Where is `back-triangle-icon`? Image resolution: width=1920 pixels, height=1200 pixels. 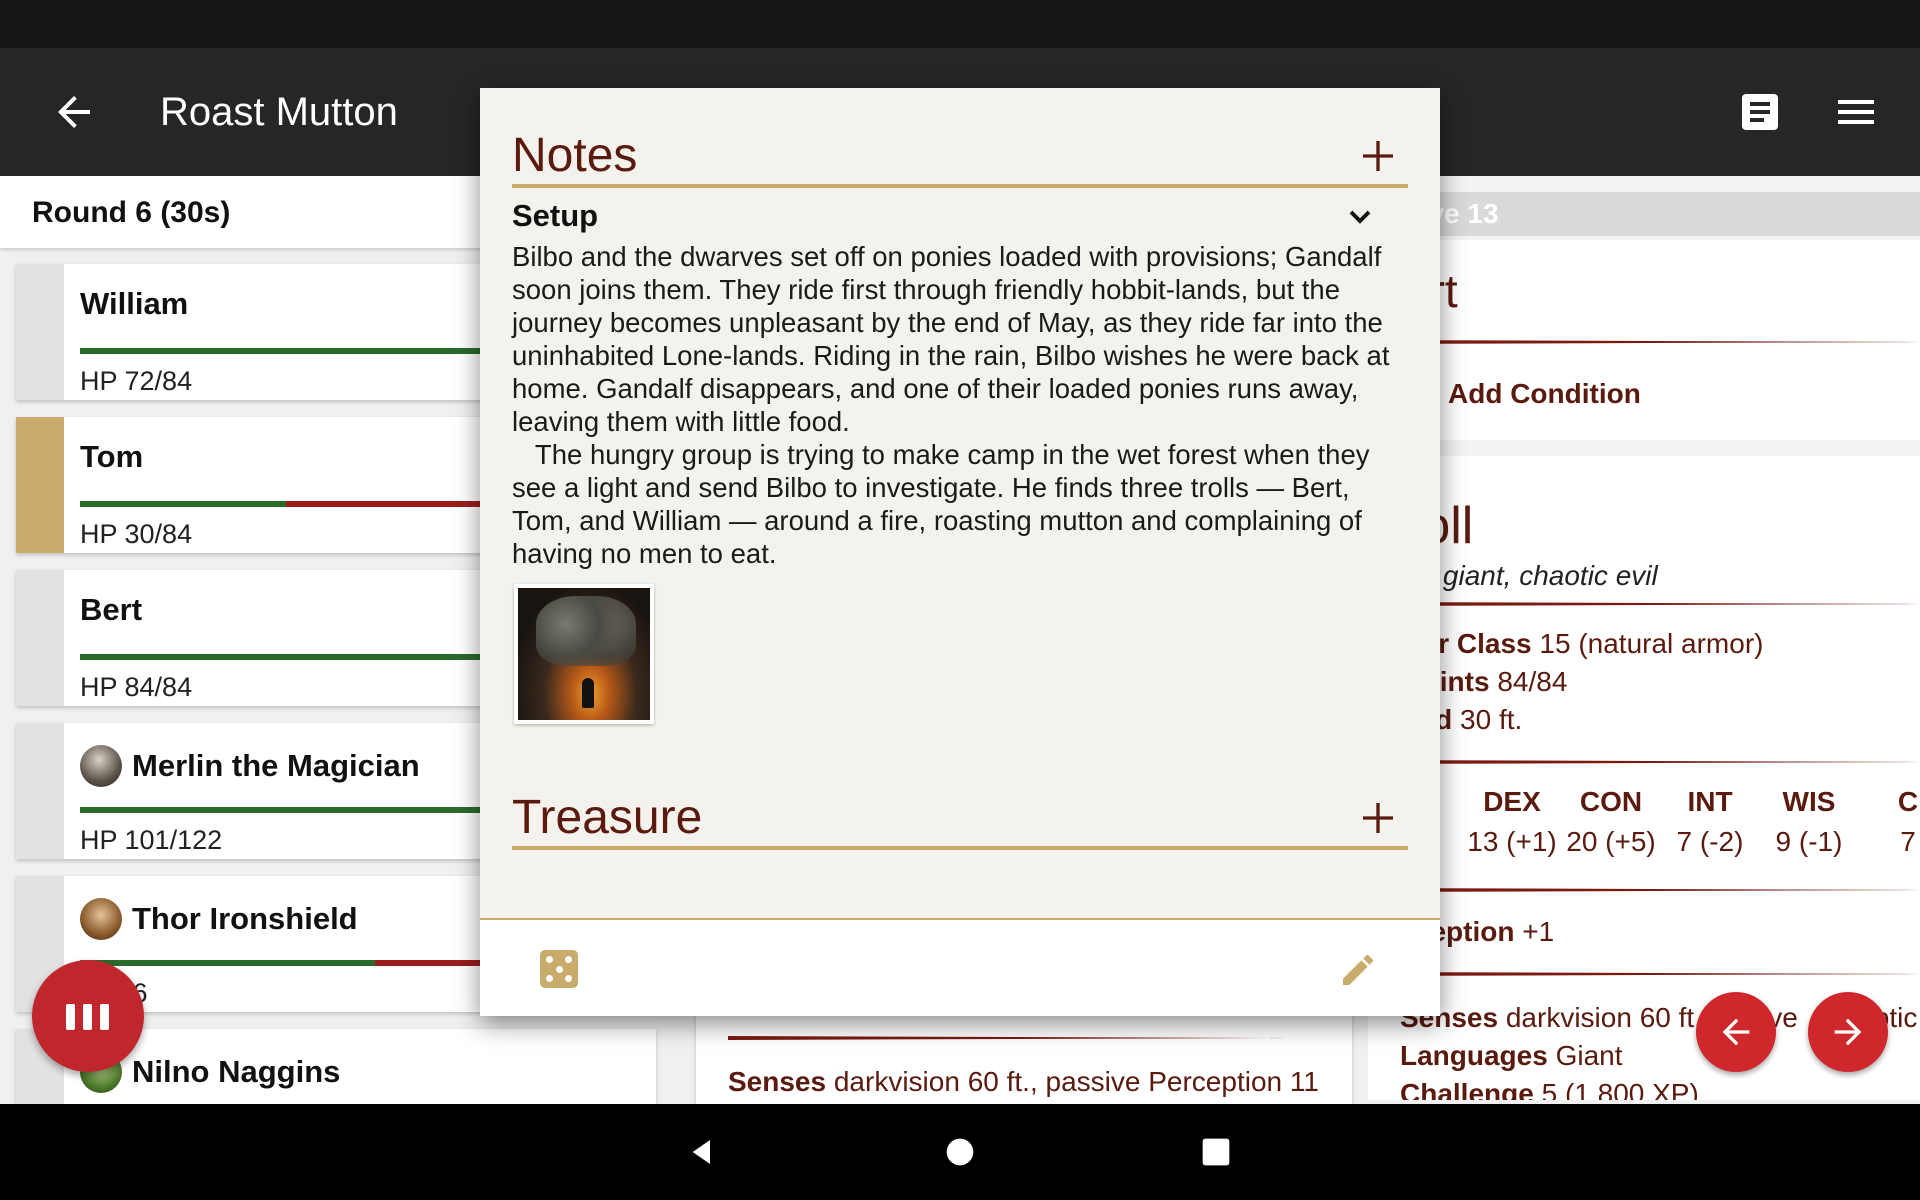
back-triangle-icon is located at coordinates (702, 1152).